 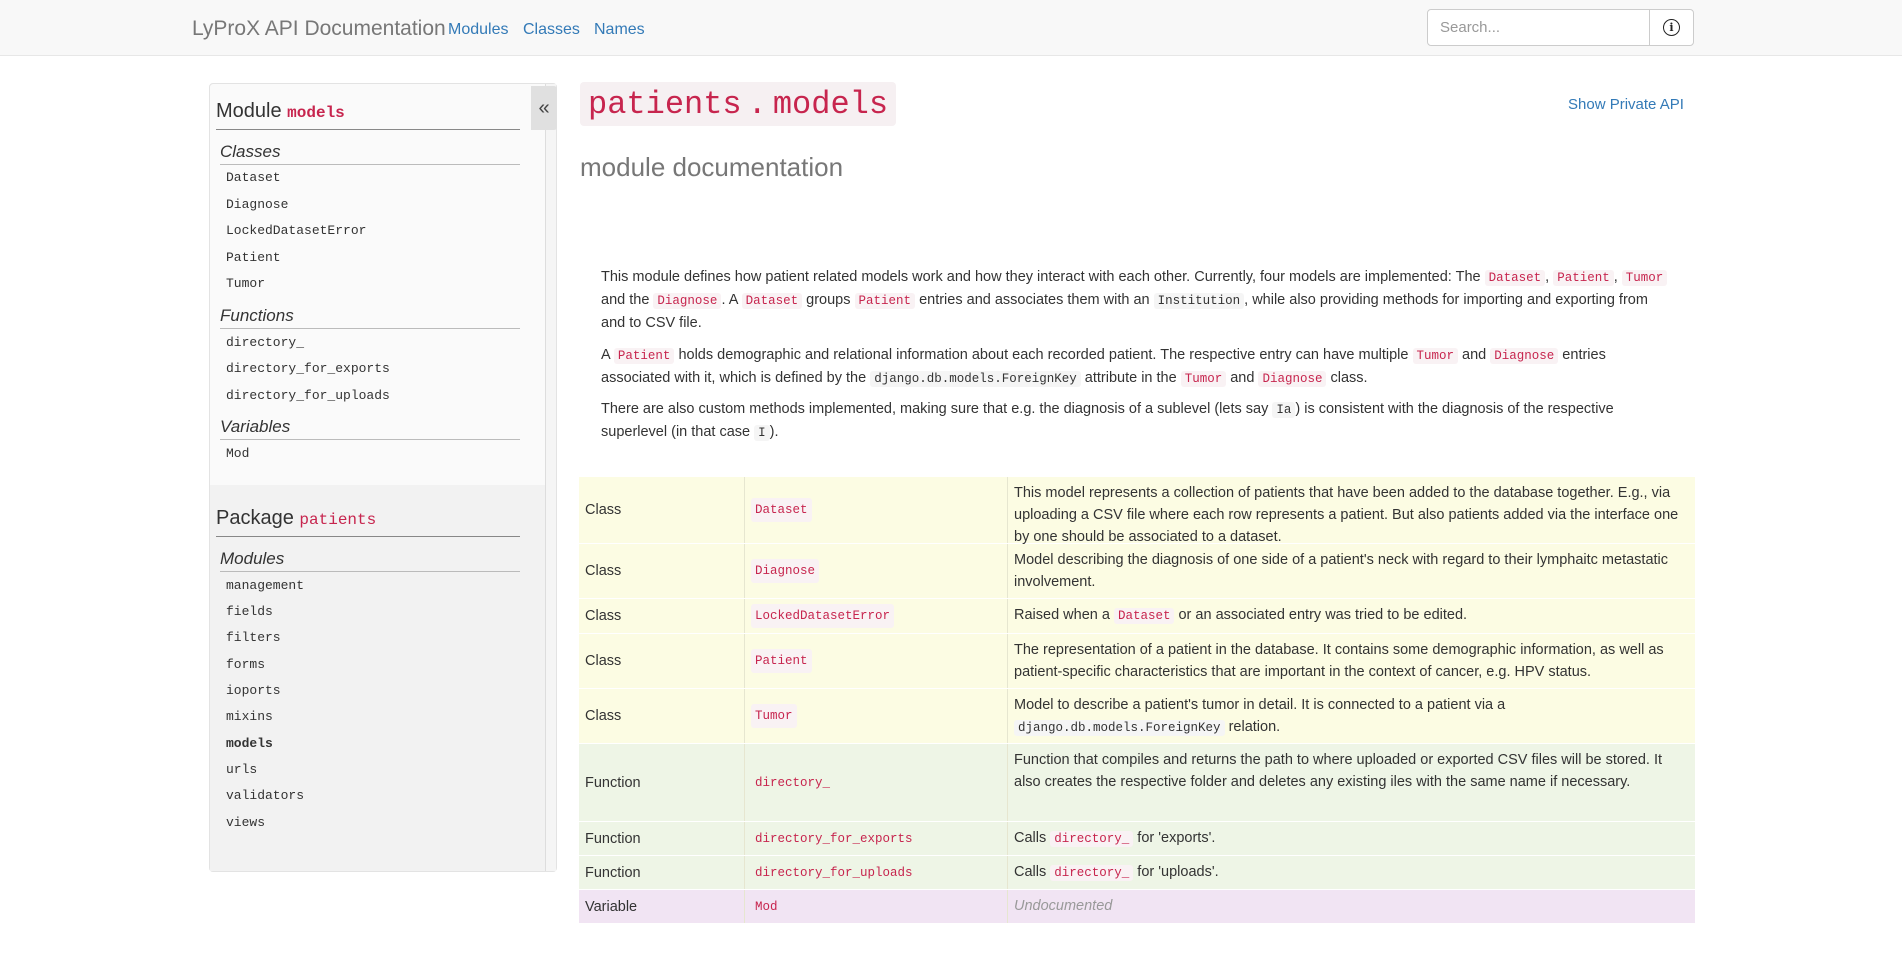 What do you see at coordinates (544, 108) in the screenshot?
I see `collapse-sidebar-button: «` at bounding box center [544, 108].